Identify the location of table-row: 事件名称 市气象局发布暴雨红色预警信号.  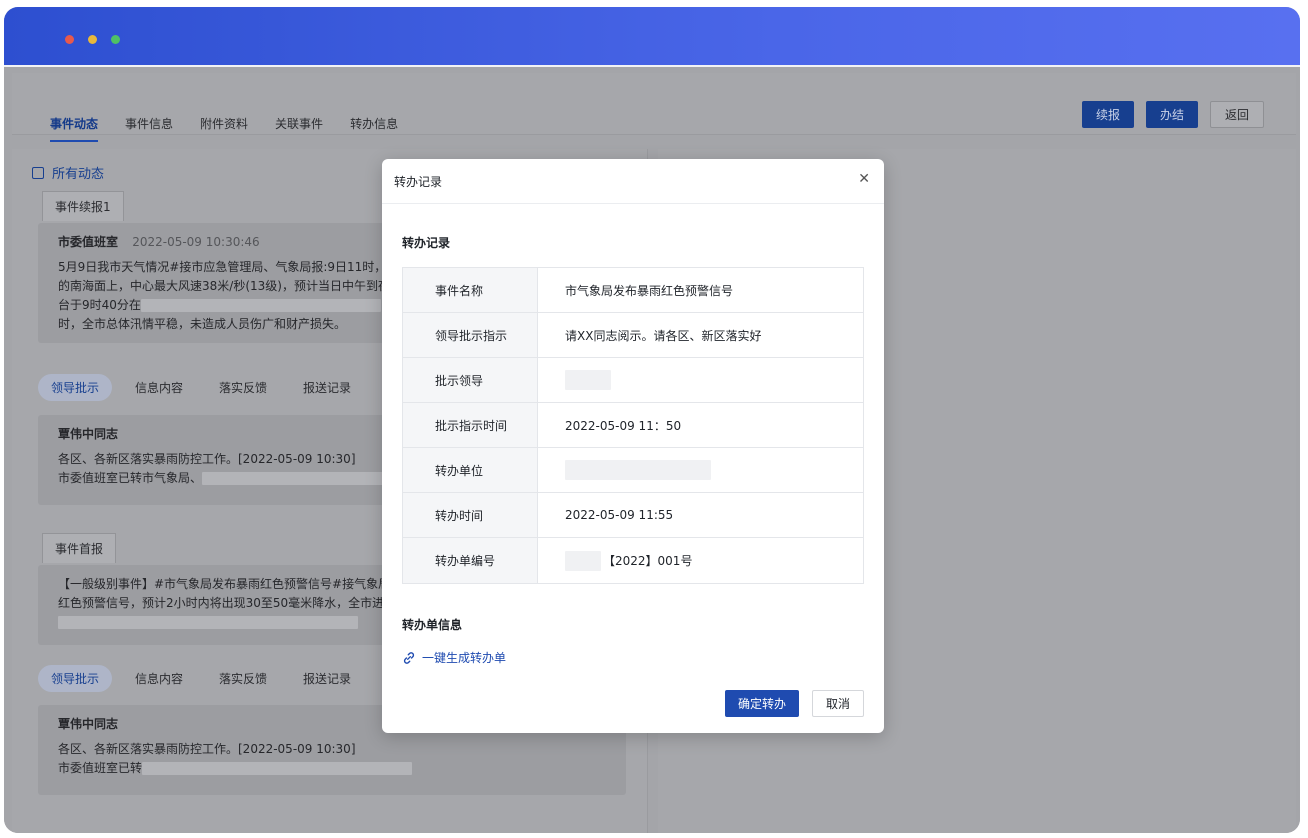
(633, 290).